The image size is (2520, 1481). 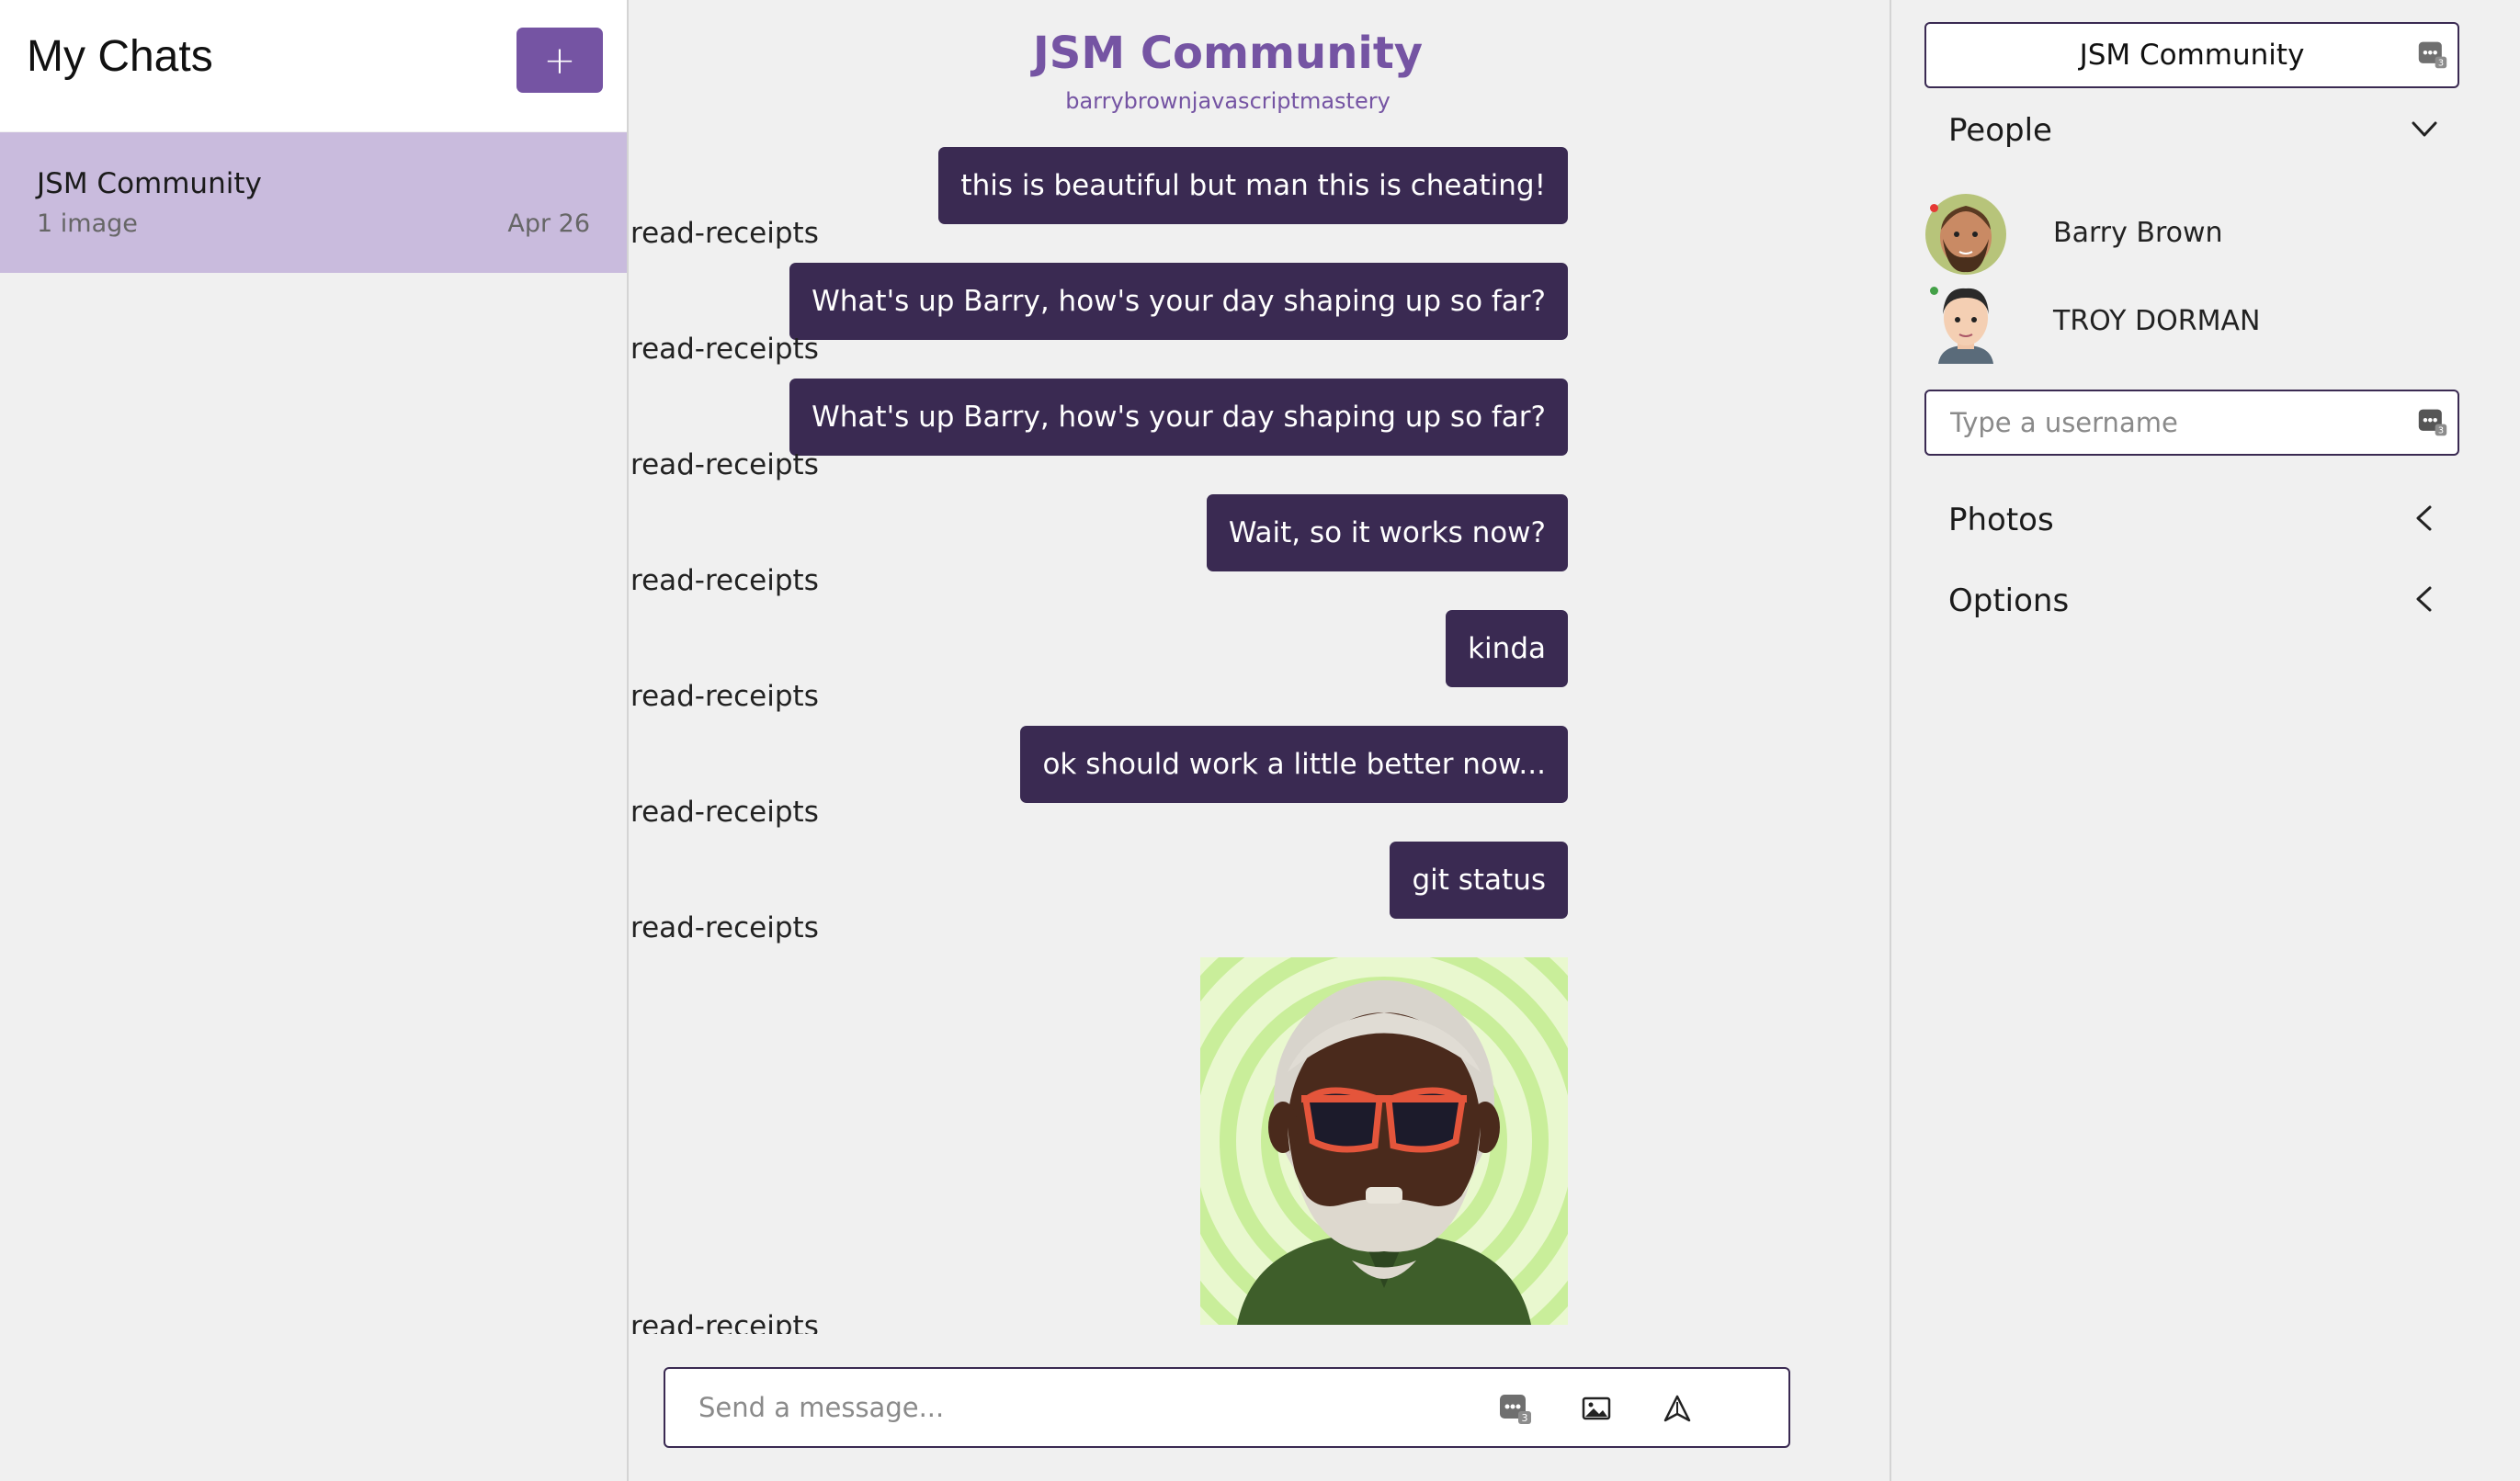 I want to click on image-icon, so click(x=1596, y=1408).